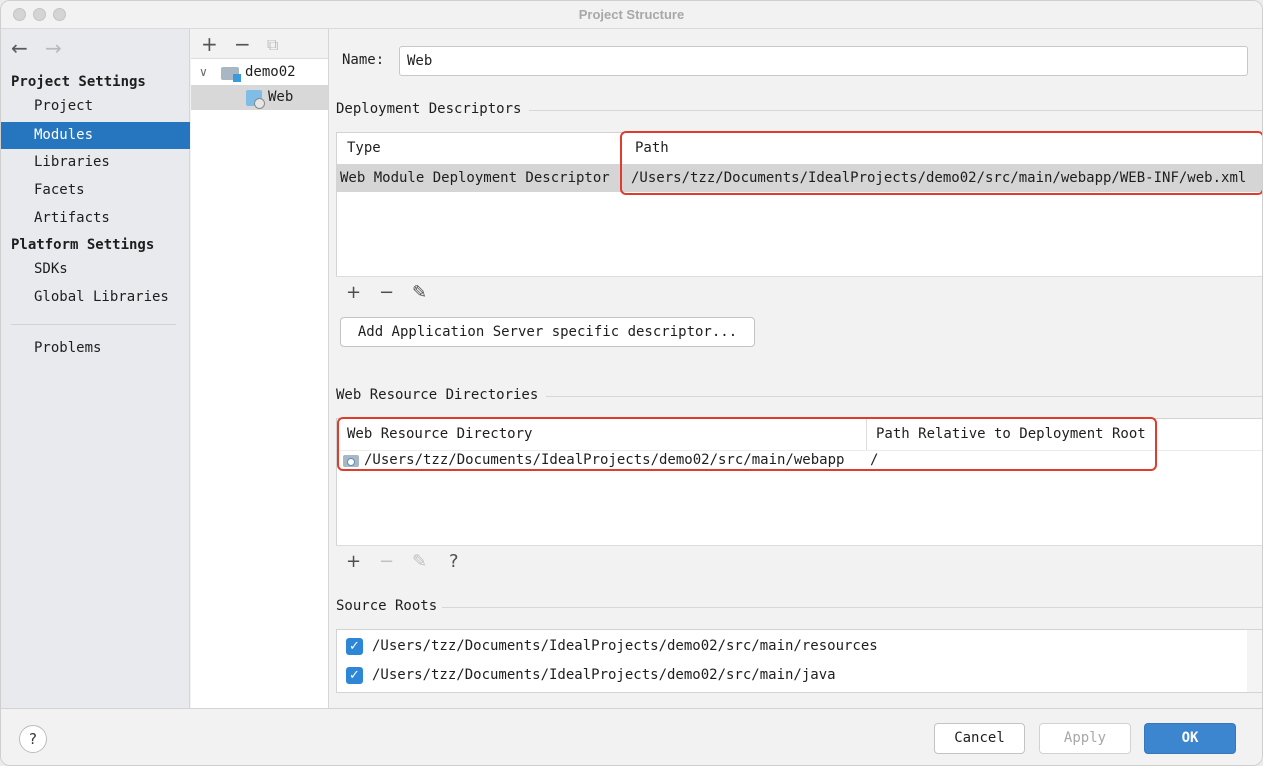 Image resolution: width=1263 pixels, height=766 pixels. I want to click on help-button: ?, so click(33, 739).